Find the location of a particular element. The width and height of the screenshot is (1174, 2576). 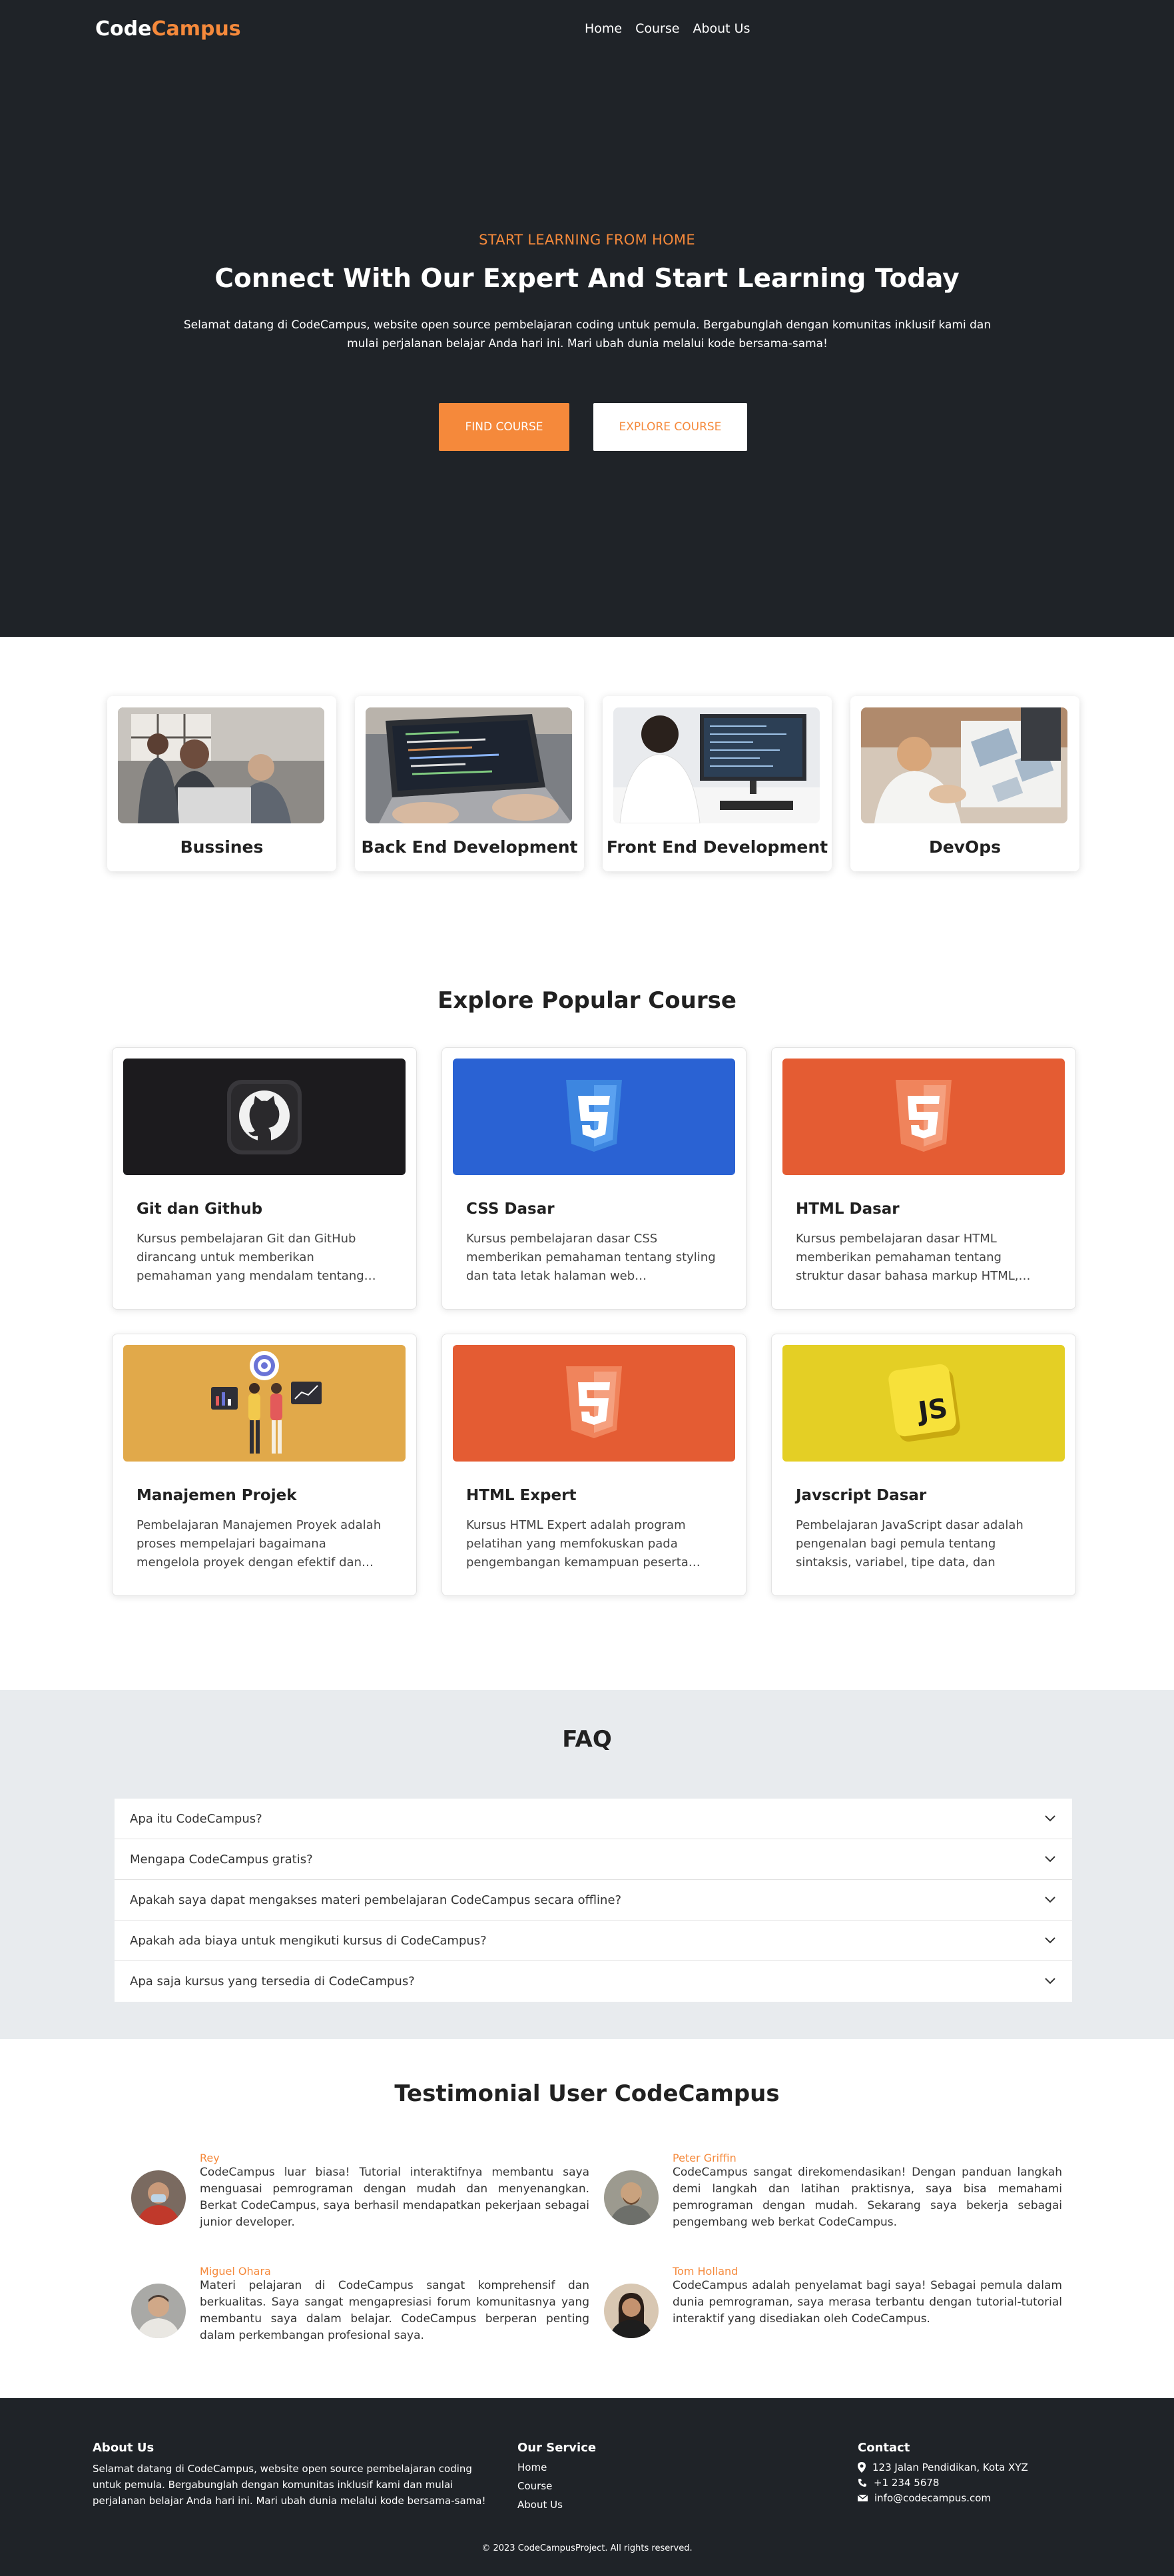

category-card-devops: DevOps is located at coordinates (964, 783).